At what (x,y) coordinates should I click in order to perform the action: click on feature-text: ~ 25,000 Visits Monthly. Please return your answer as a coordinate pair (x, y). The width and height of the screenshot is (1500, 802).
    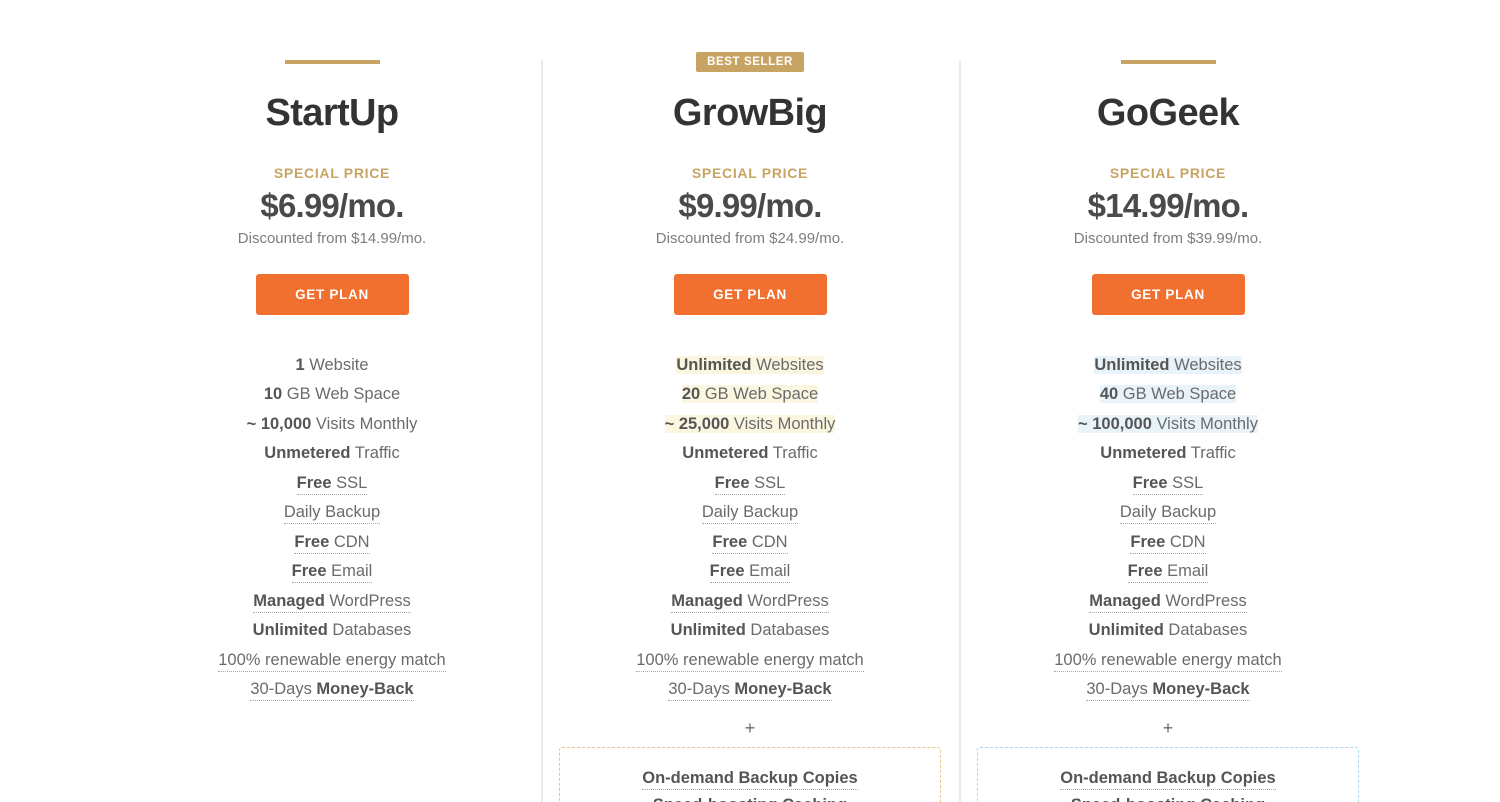
    Looking at the image, I should click on (750, 423).